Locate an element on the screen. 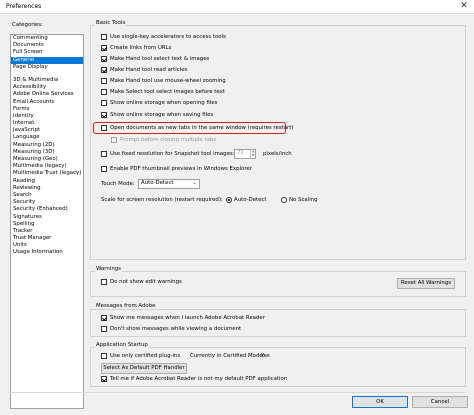 The image size is (474, 415). category-item: Adobe Online Services is located at coordinates (47, 94).